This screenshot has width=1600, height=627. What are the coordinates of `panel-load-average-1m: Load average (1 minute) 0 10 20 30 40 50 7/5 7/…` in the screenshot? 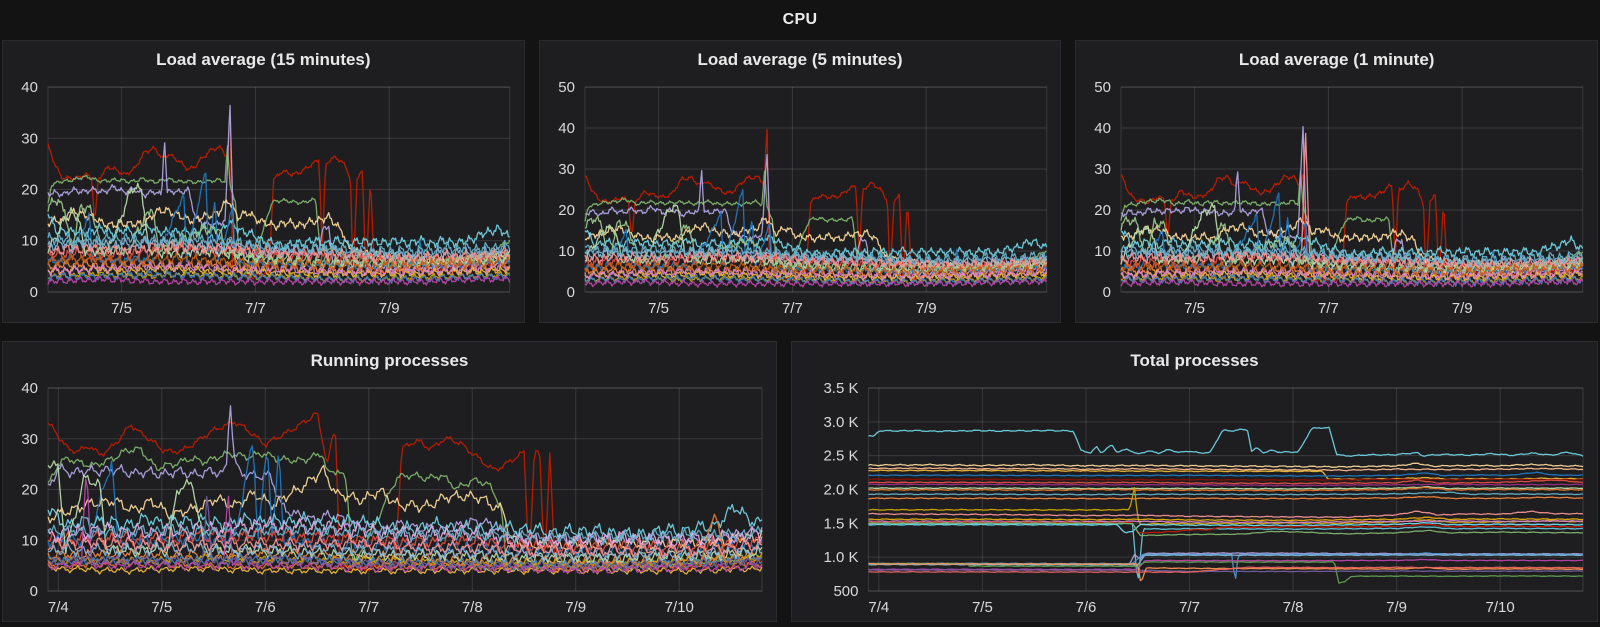 It's located at (1337, 181).